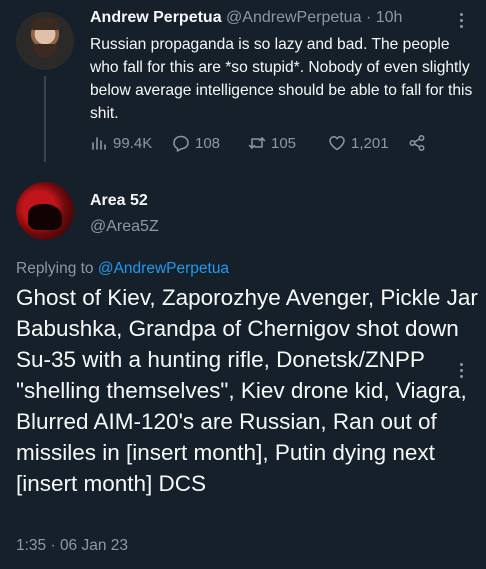 This screenshot has width=486, height=569. I want to click on replying-to: Replying to @AndrewPerpetua, so click(122, 269).